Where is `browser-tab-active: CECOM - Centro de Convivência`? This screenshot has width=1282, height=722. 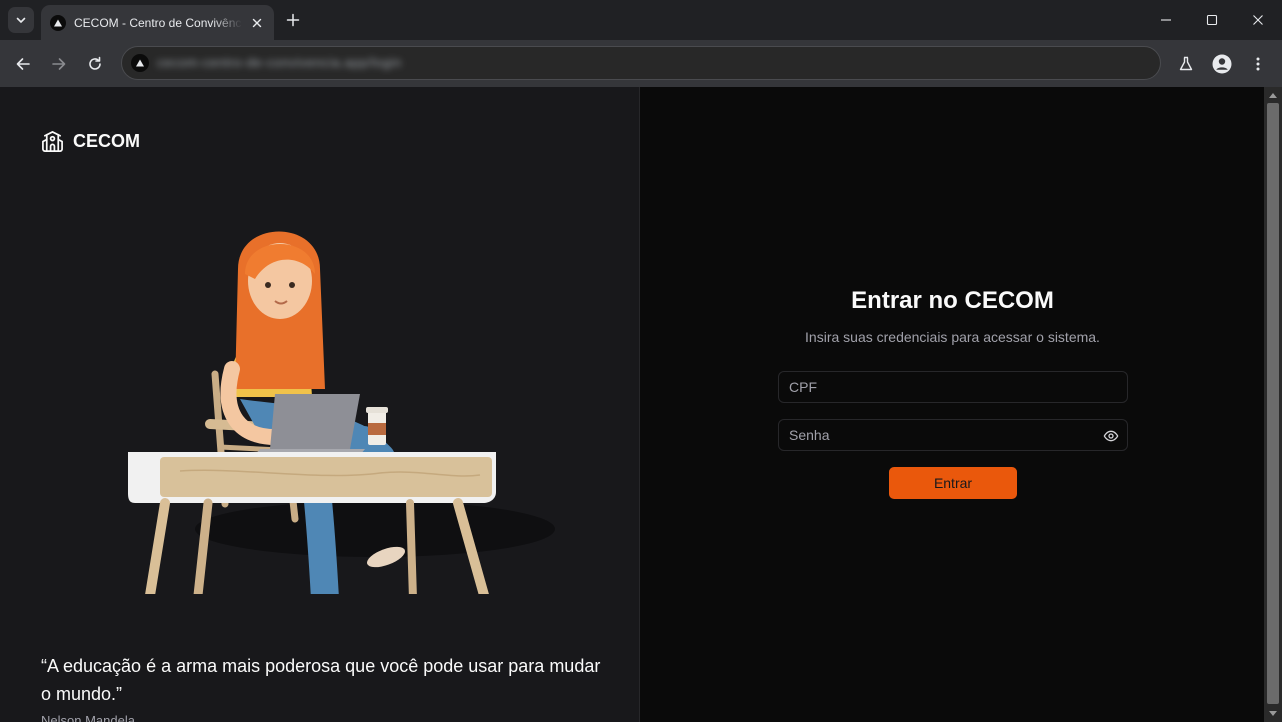 browser-tab-active: CECOM - Centro de Convivência is located at coordinates (157, 22).